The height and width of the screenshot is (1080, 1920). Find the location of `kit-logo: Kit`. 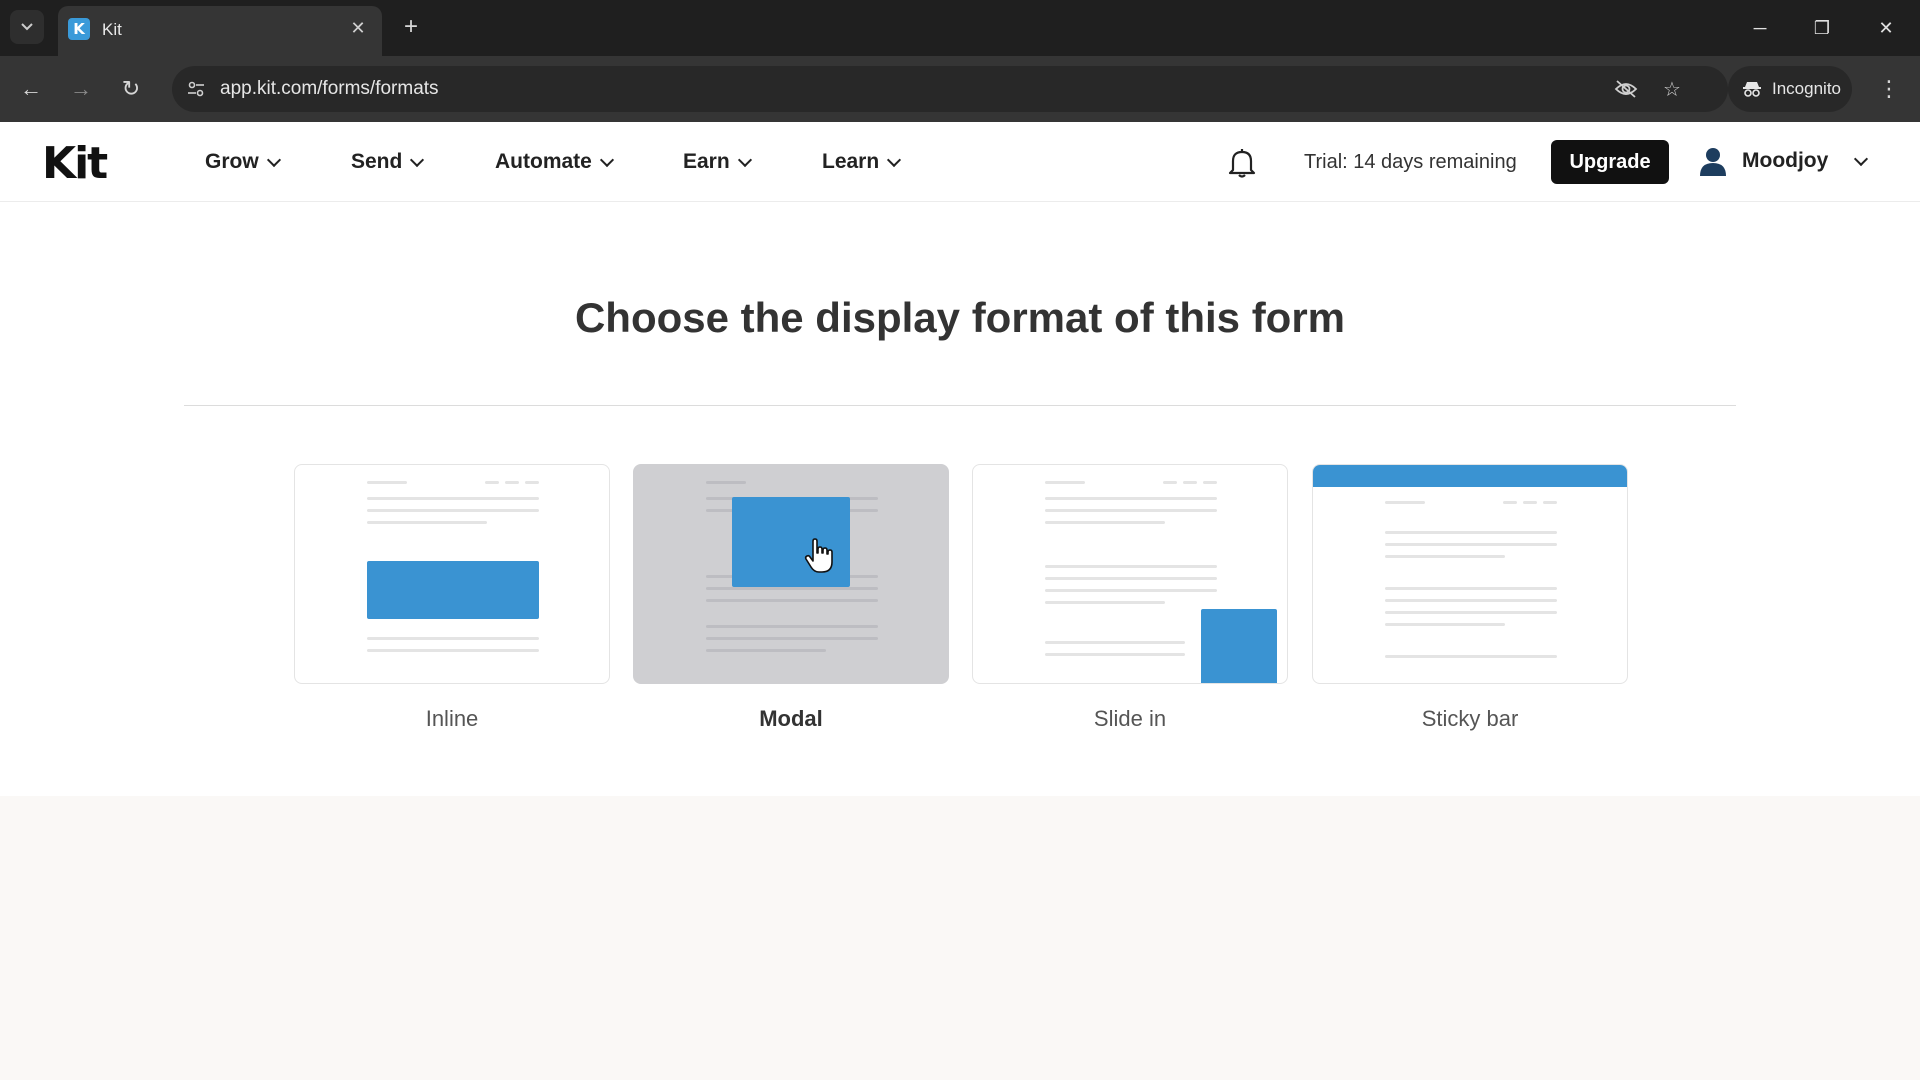

kit-logo: Kit is located at coordinates (75, 163).